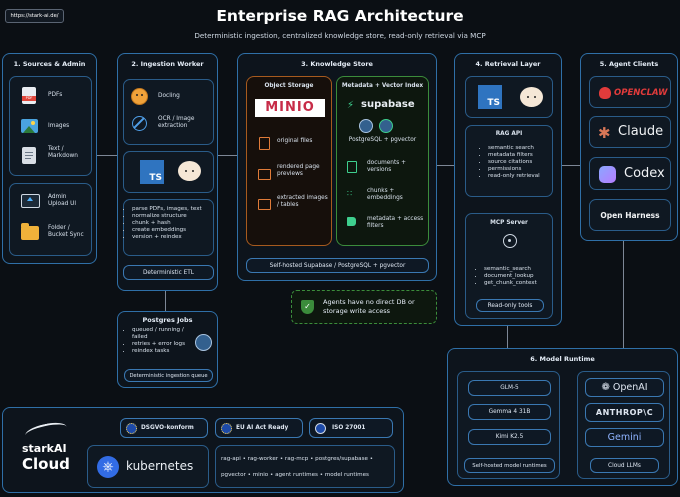  Describe the element at coordinates (386, 166) in the screenshot. I see `metadata-item: documents + versions` at that location.